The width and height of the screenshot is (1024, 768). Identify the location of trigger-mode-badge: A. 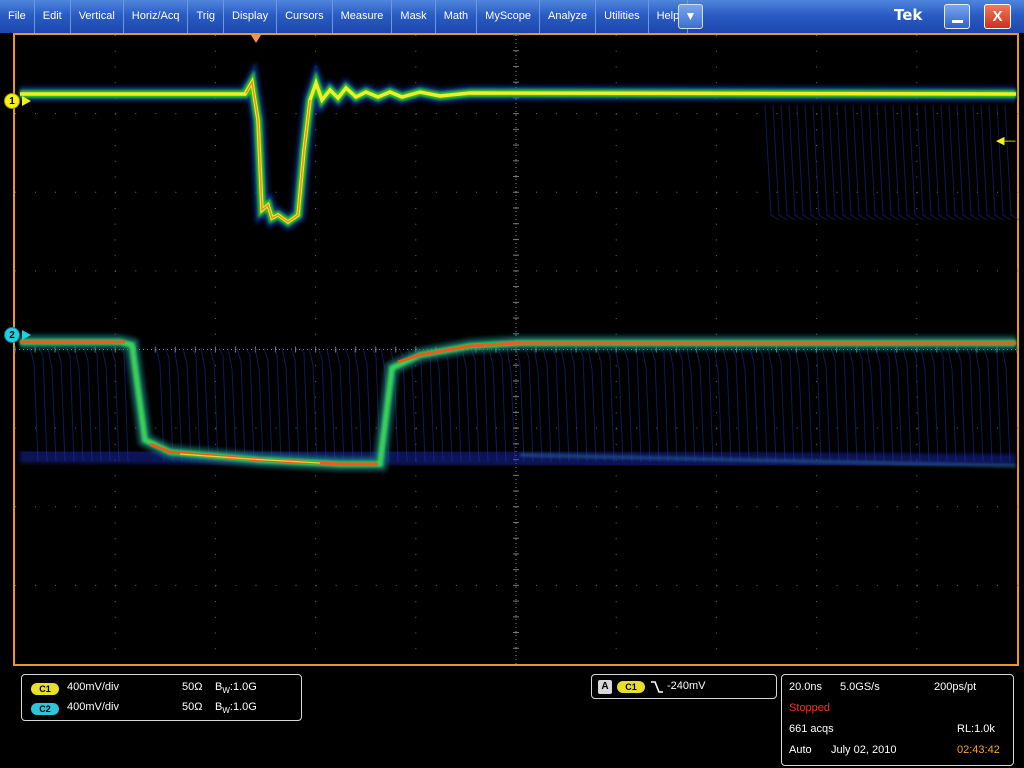
(605, 687).